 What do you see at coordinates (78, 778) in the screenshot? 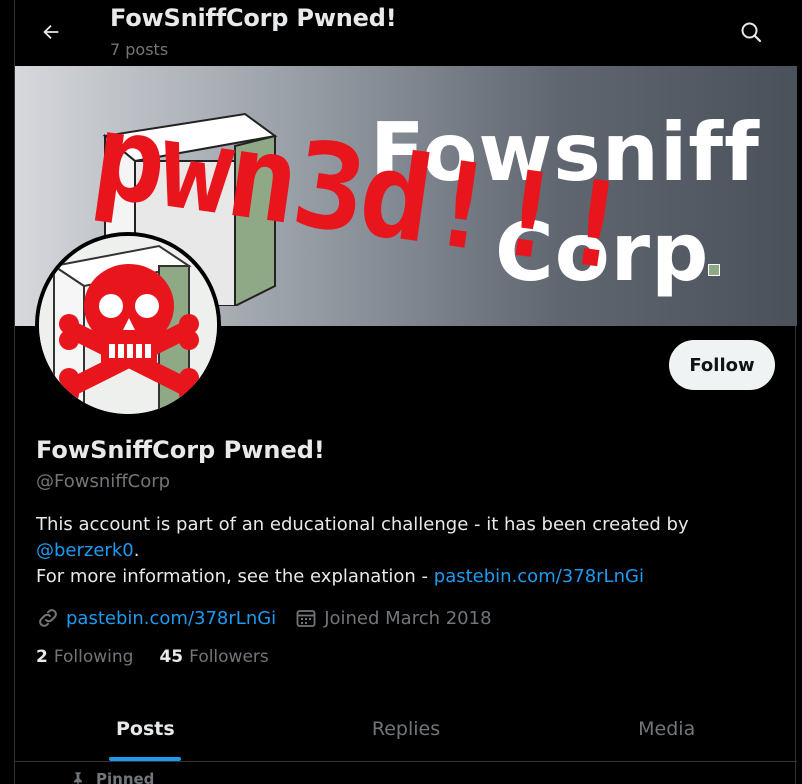
I see `pin-icon` at bounding box center [78, 778].